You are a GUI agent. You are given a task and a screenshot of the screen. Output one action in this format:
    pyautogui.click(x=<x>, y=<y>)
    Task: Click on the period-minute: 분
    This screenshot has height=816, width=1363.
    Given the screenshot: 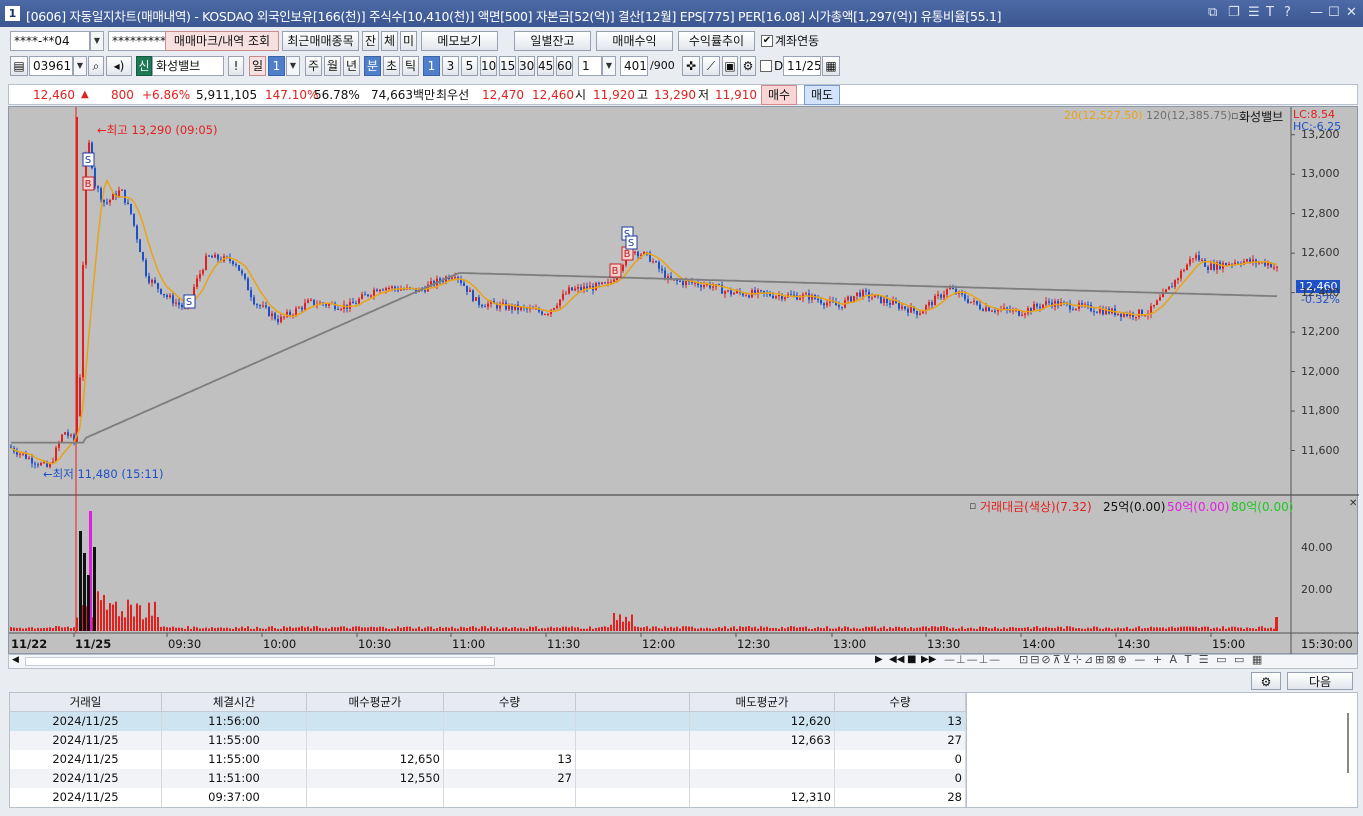 What is the action you would take?
    pyautogui.click(x=372, y=66)
    